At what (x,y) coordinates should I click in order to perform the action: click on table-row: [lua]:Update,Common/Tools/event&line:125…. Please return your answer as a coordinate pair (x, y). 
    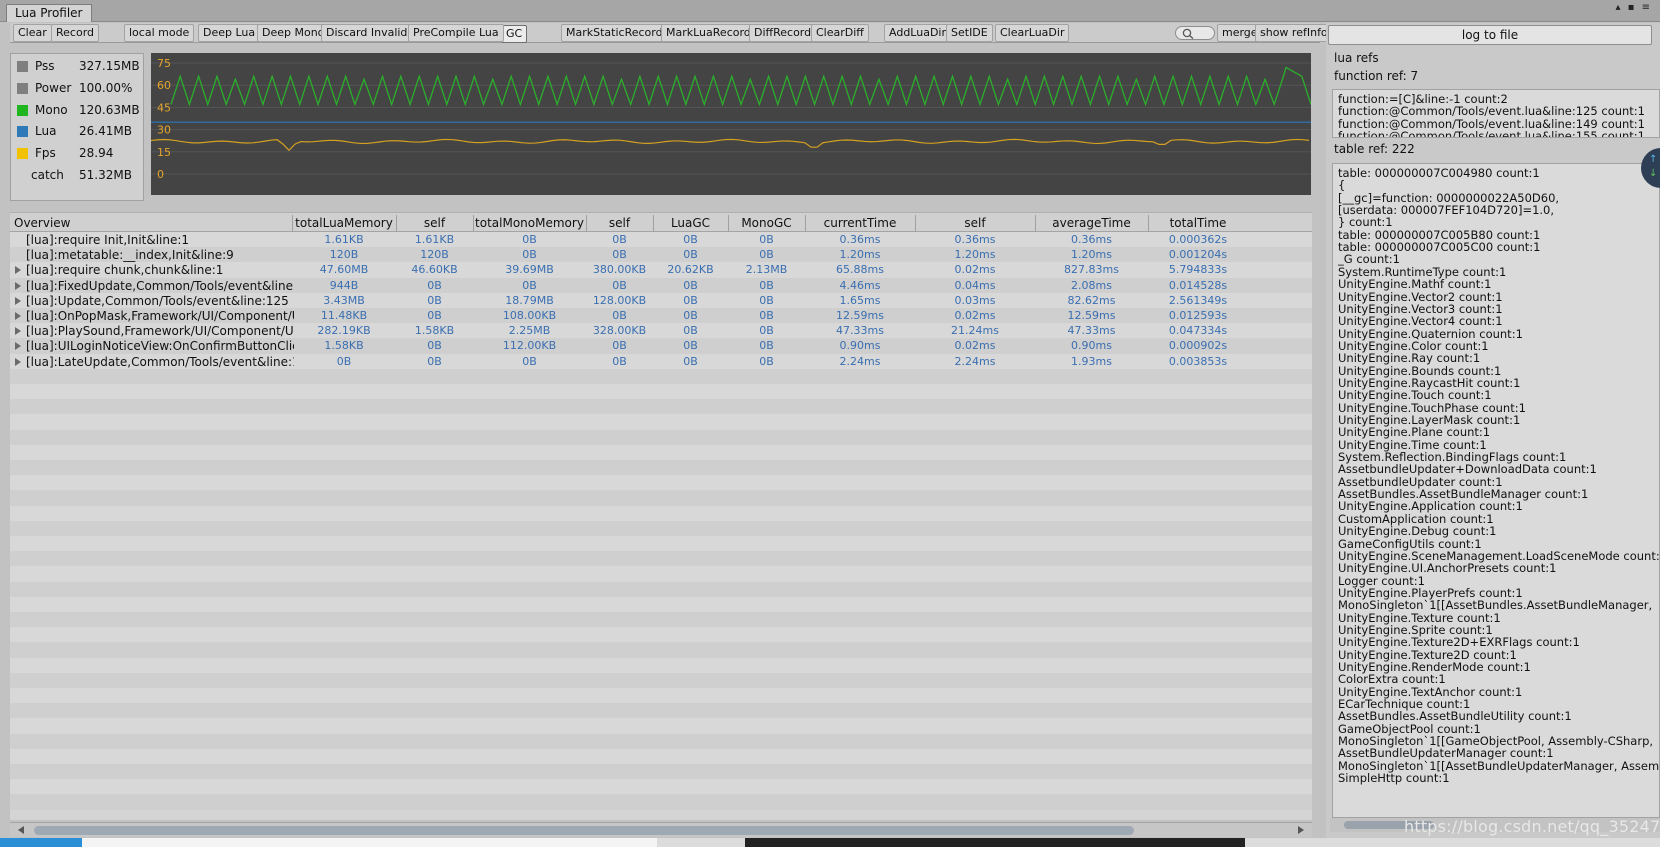
    Looking at the image, I should click on (661, 300).